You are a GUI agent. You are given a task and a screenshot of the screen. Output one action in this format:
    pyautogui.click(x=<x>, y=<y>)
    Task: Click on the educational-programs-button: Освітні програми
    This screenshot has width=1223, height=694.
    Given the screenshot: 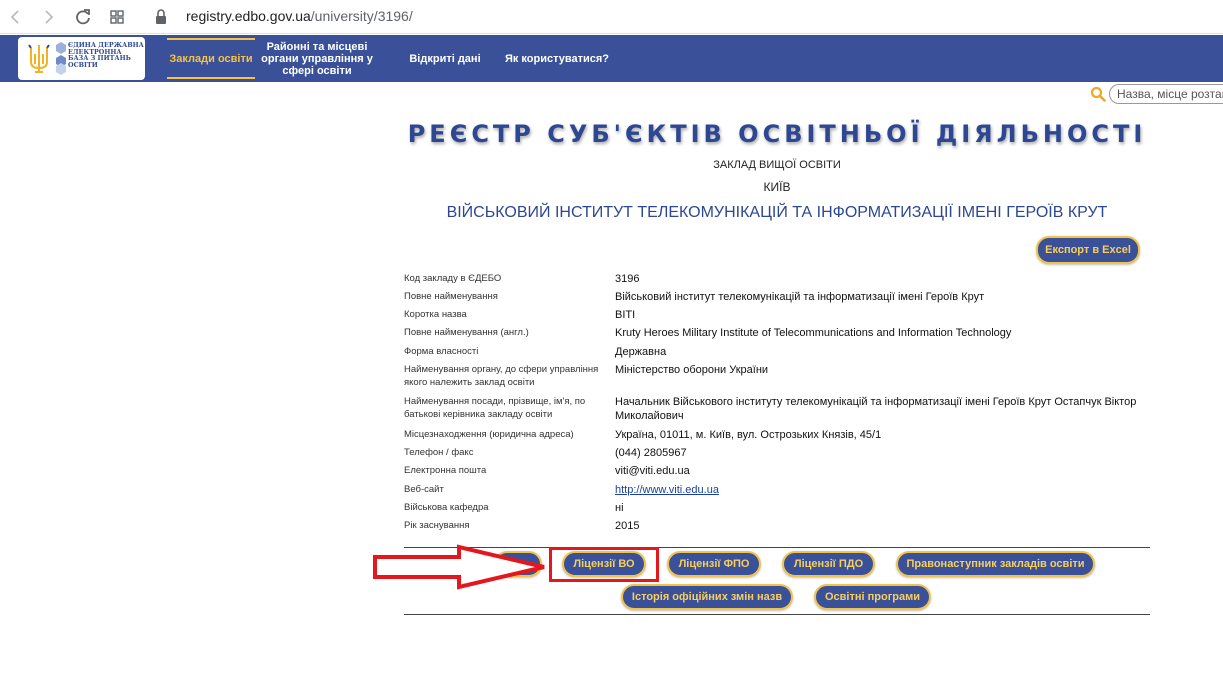 What is the action you would take?
    pyautogui.click(x=872, y=597)
    